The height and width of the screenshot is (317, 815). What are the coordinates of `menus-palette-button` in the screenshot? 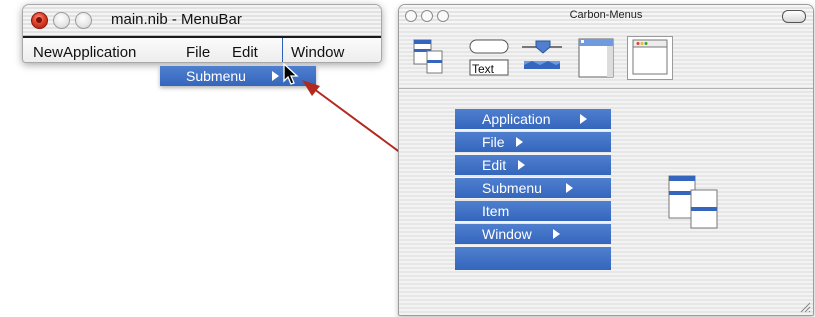 It's located at (430, 58).